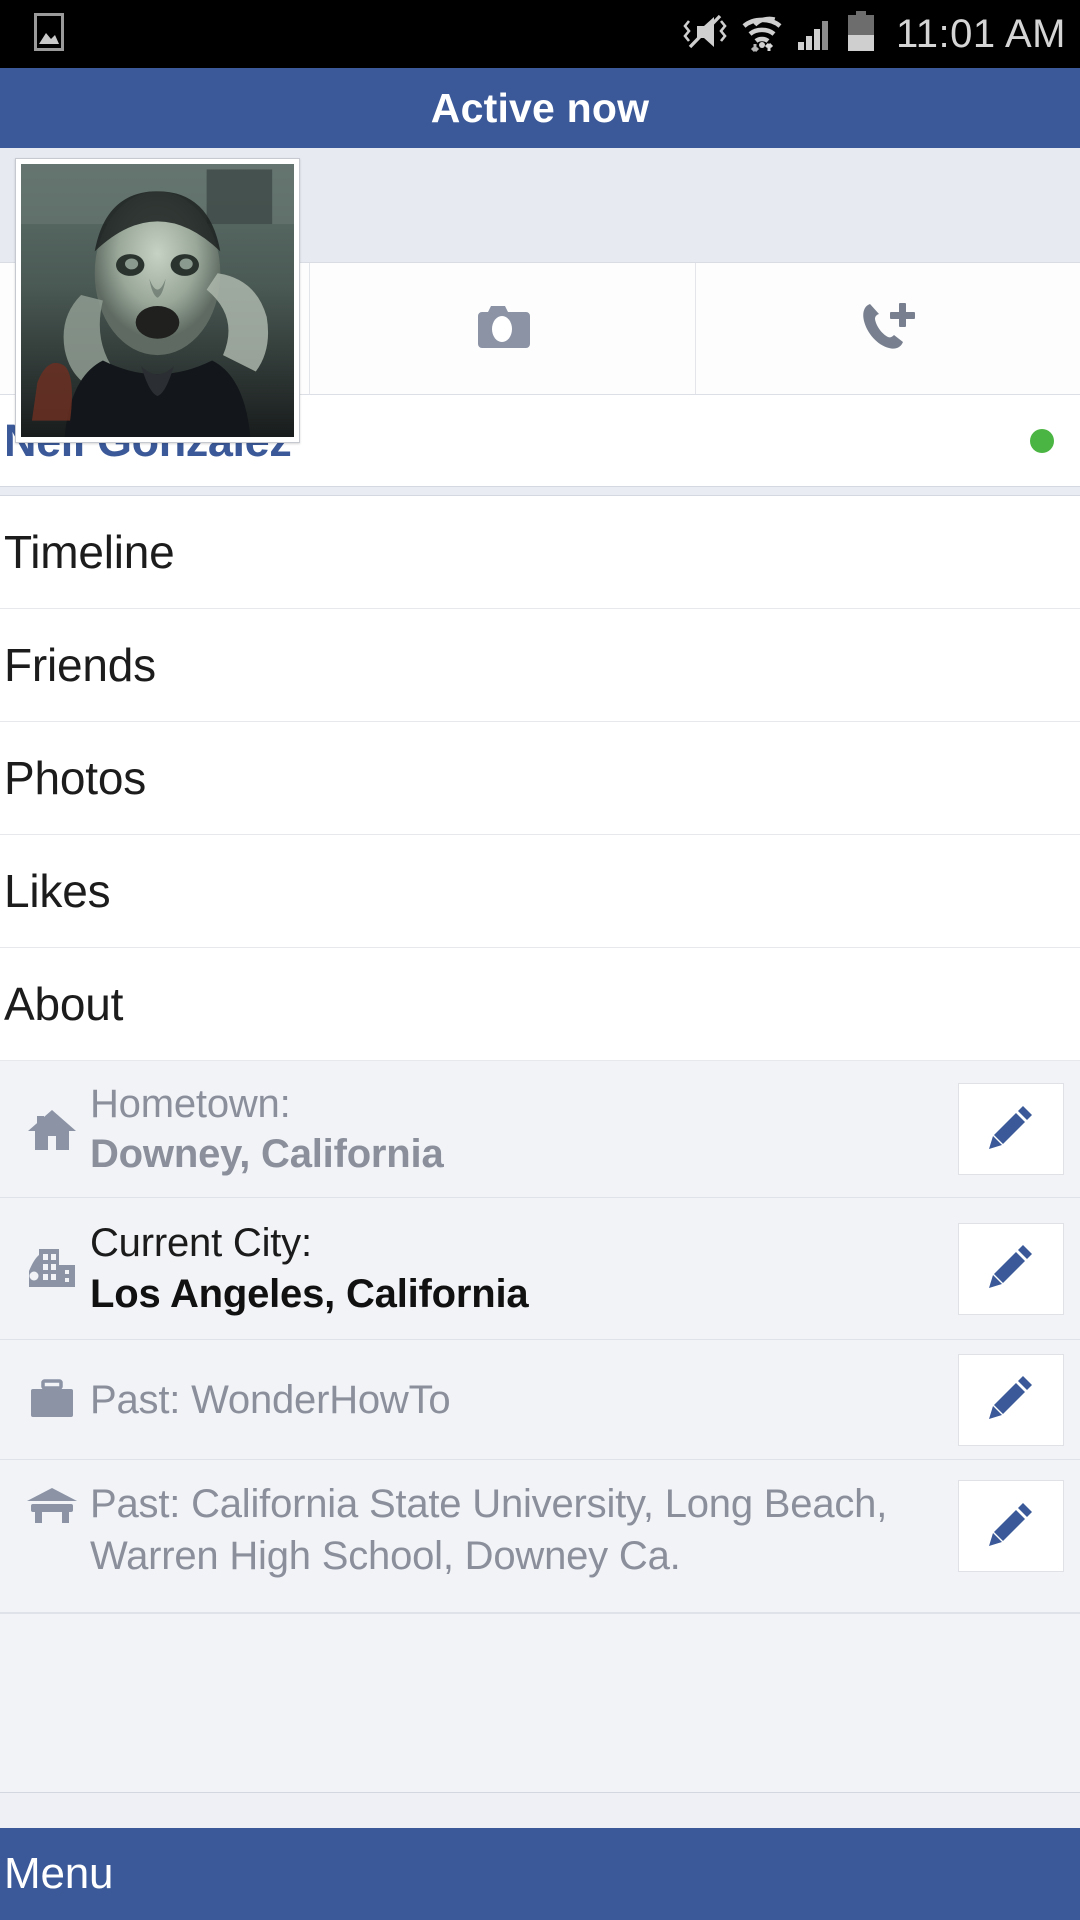  What do you see at coordinates (309, 1293) in the screenshot?
I see `info-value-current-city: Los Angeles, California` at bounding box center [309, 1293].